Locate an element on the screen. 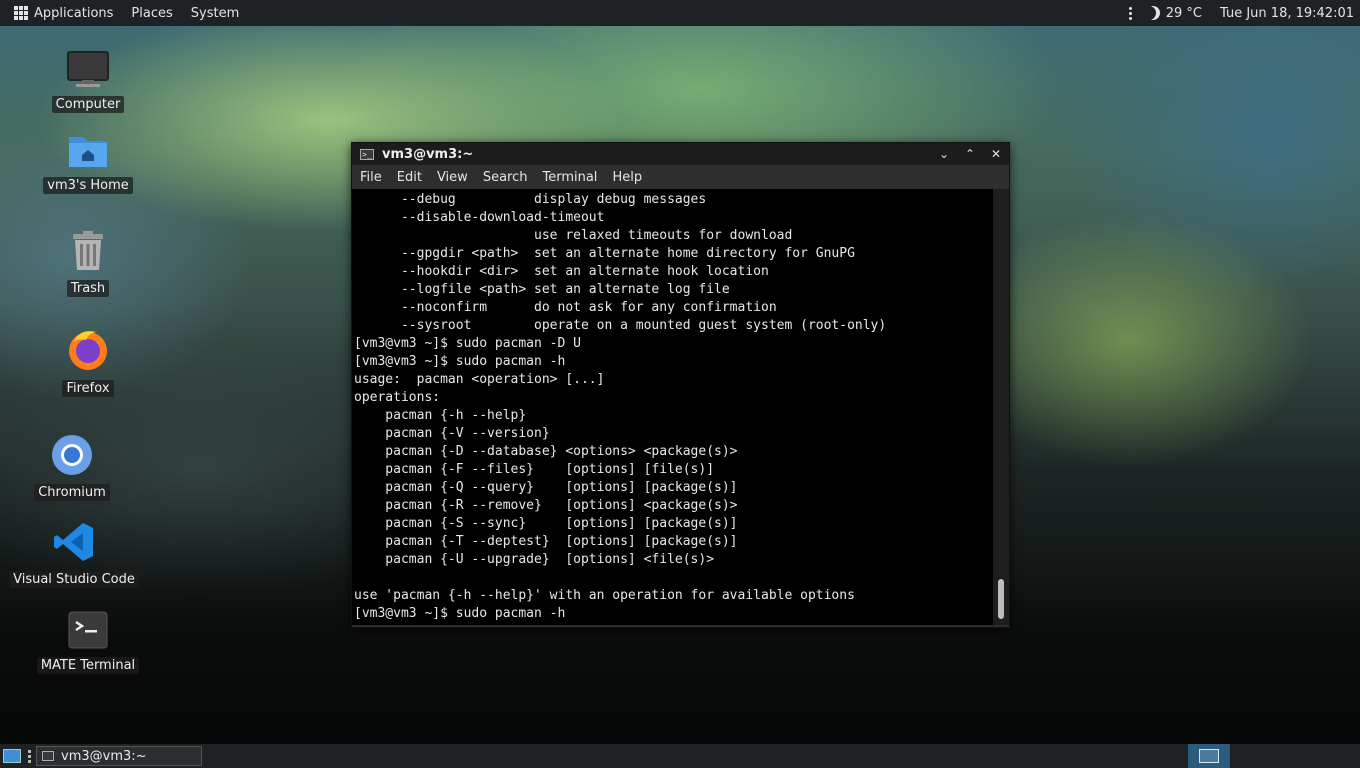 This screenshot has width=1360, height=768. monitor-icon is located at coordinates (88, 71).